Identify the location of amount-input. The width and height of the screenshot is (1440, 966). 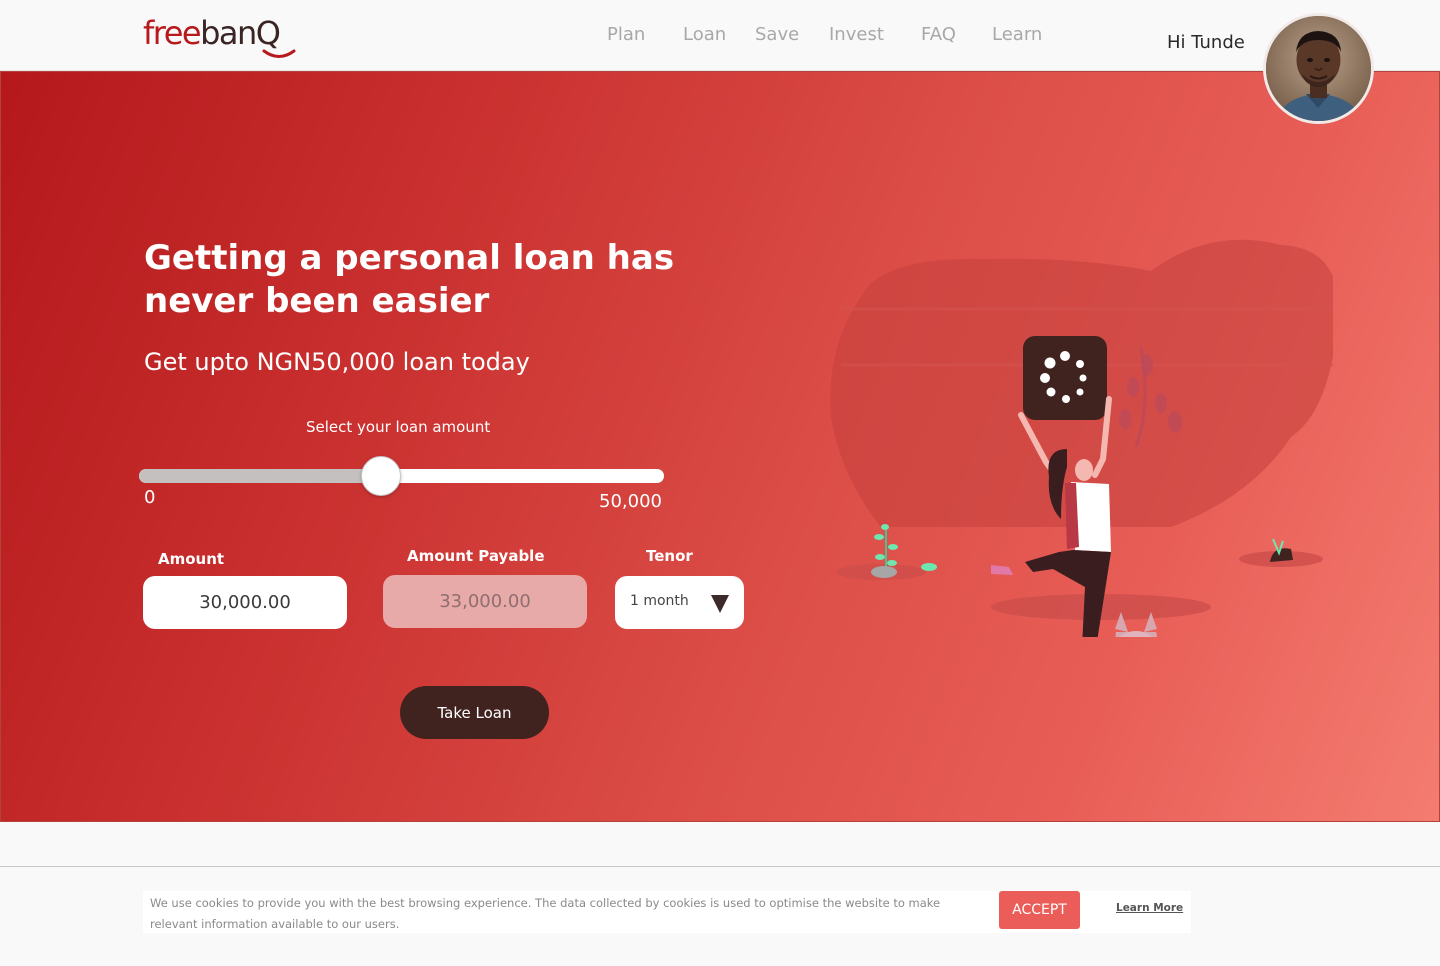
(245, 602).